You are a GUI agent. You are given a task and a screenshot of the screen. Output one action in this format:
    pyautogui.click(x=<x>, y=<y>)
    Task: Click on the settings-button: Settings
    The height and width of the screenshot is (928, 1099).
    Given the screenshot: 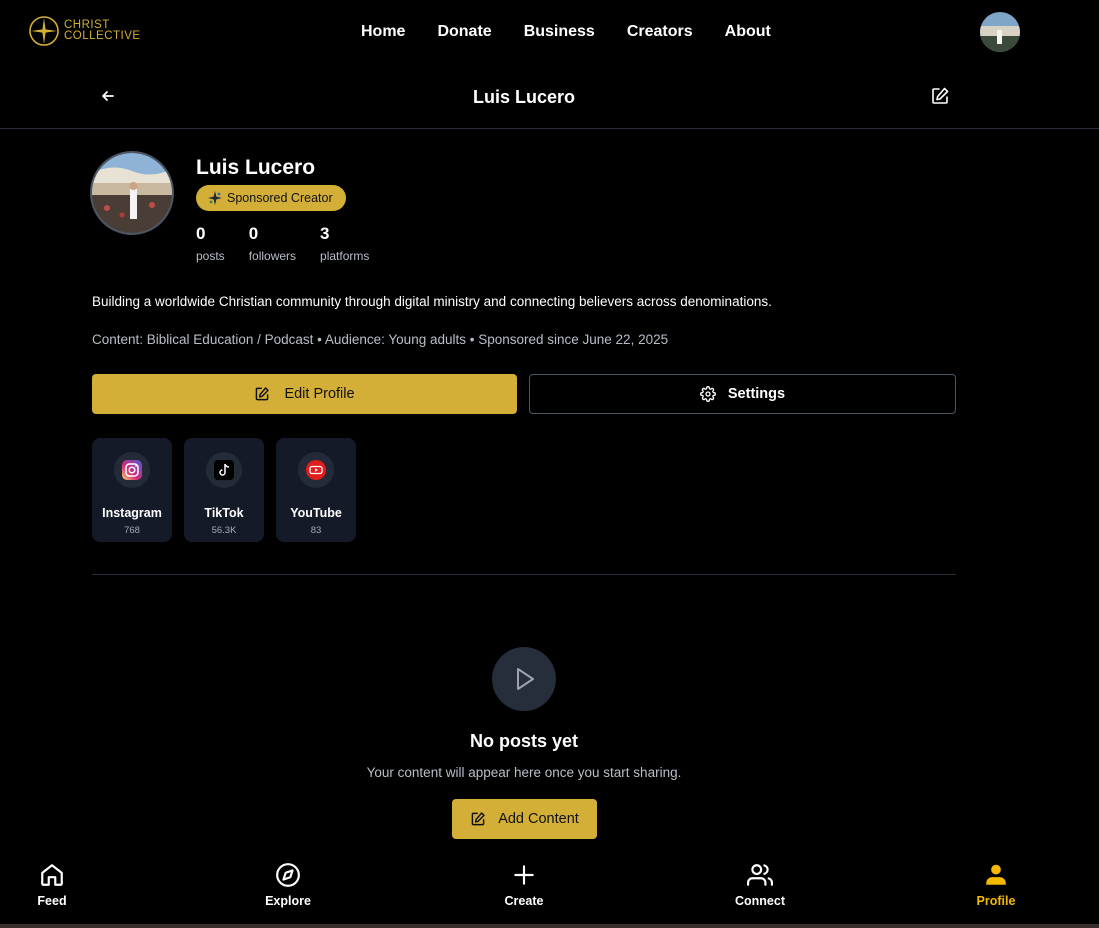 What is the action you would take?
    pyautogui.click(x=742, y=394)
    